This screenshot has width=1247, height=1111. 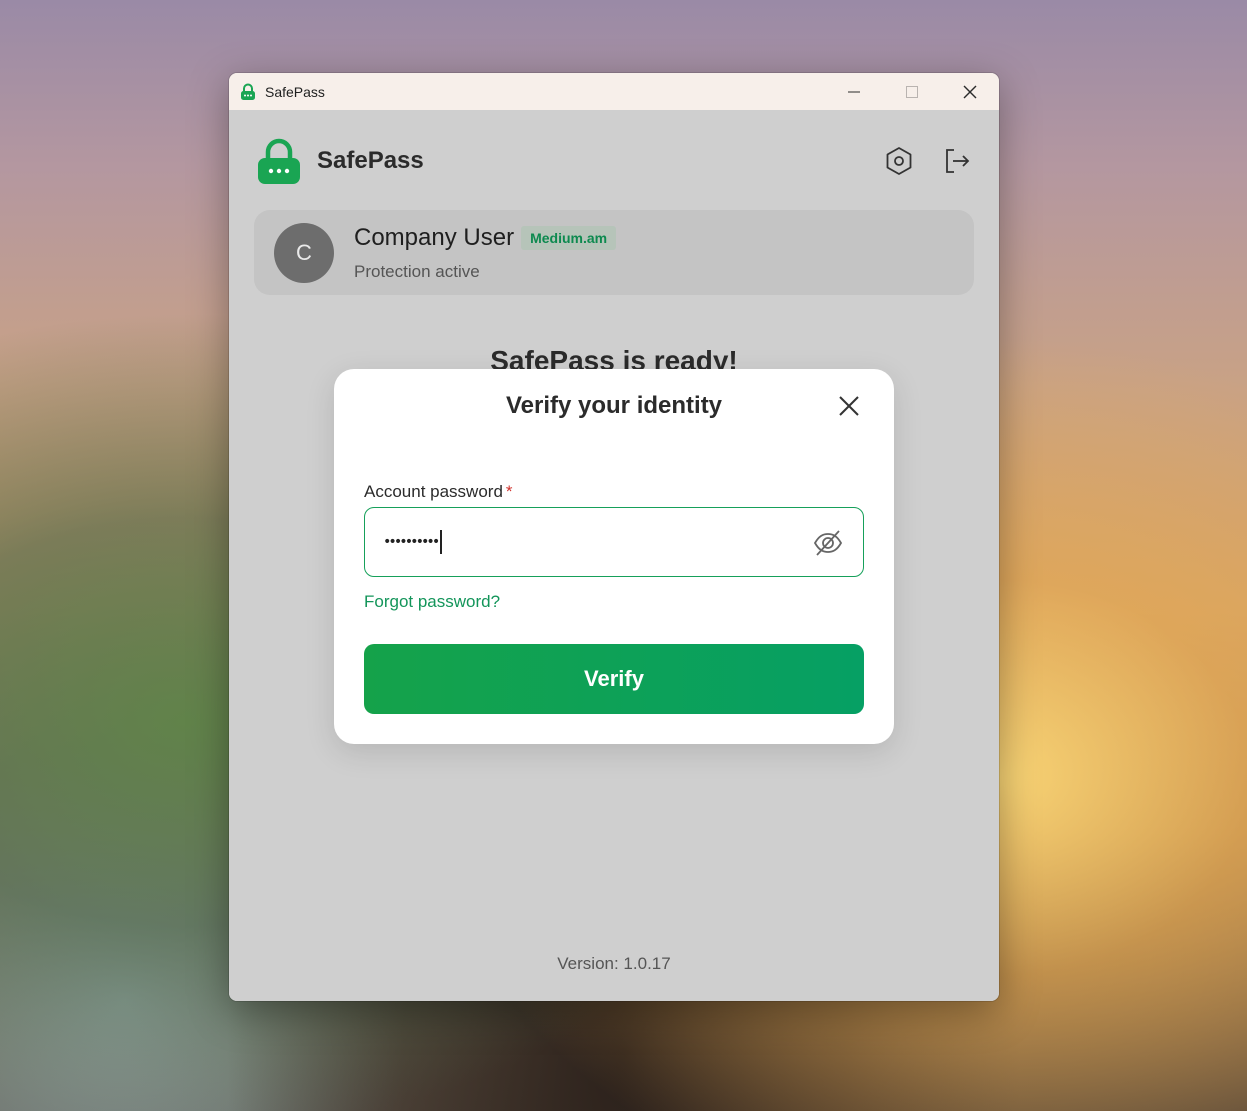 What do you see at coordinates (295, 91) in the screenshot?
I see `window-title: SafePass` at bounding box center [295, 91].